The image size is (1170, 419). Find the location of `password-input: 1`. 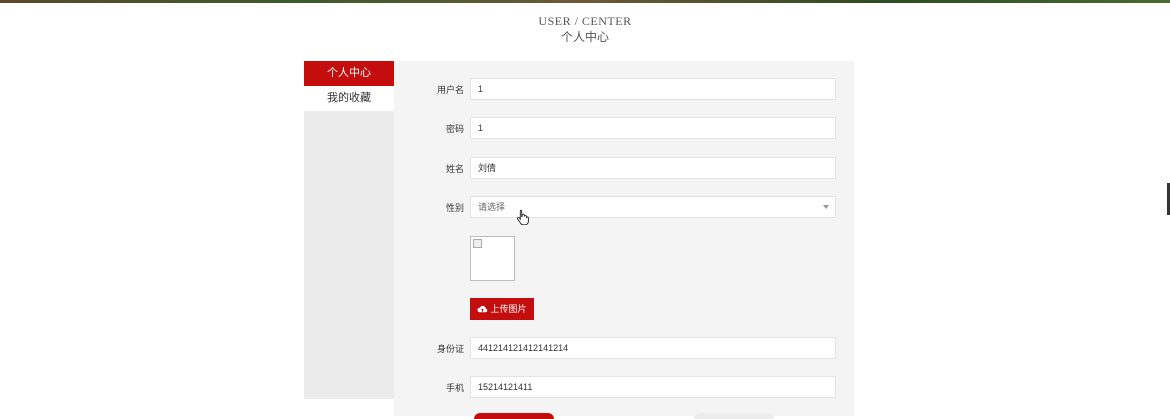

password-input: 1 is located at coordinates (653, 128).